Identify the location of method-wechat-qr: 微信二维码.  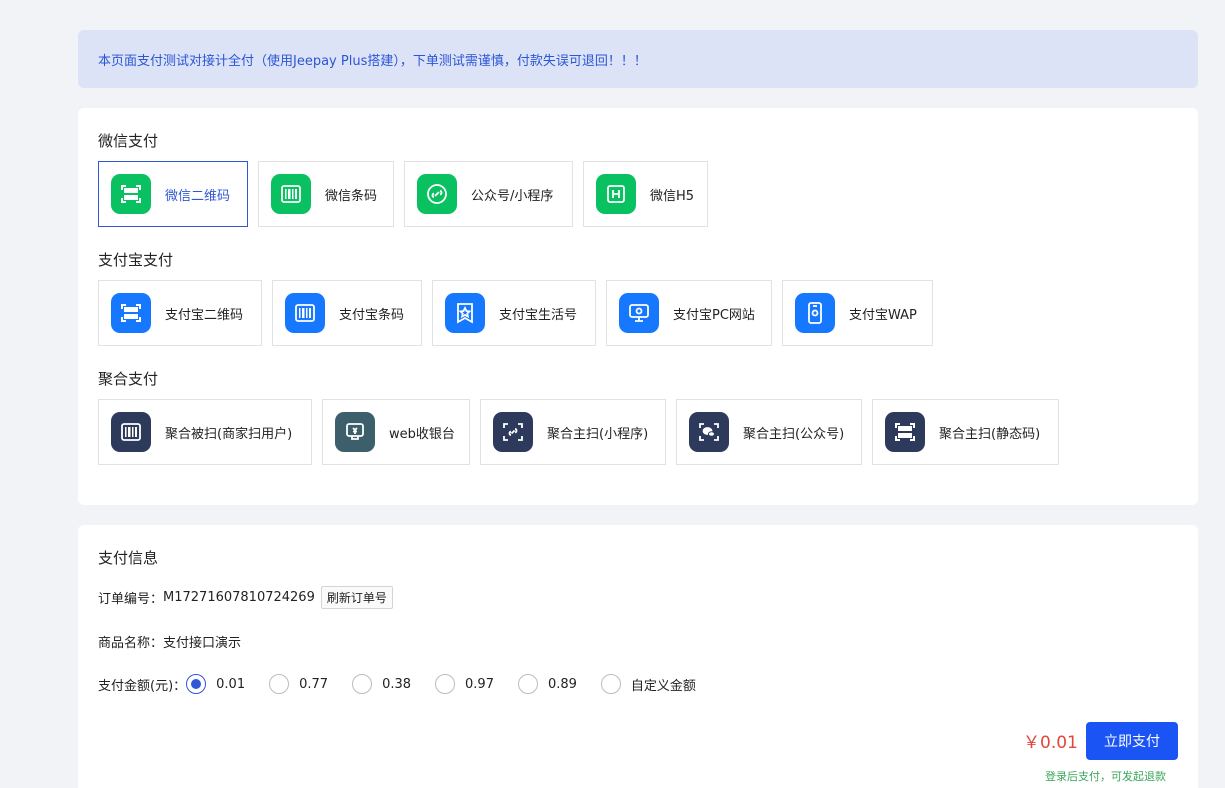
(173, 194).